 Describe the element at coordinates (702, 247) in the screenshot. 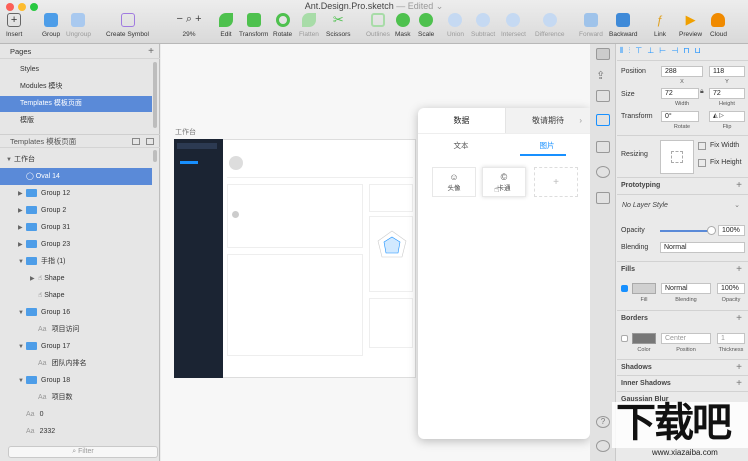

I see `blending-select: Normal` at that location.